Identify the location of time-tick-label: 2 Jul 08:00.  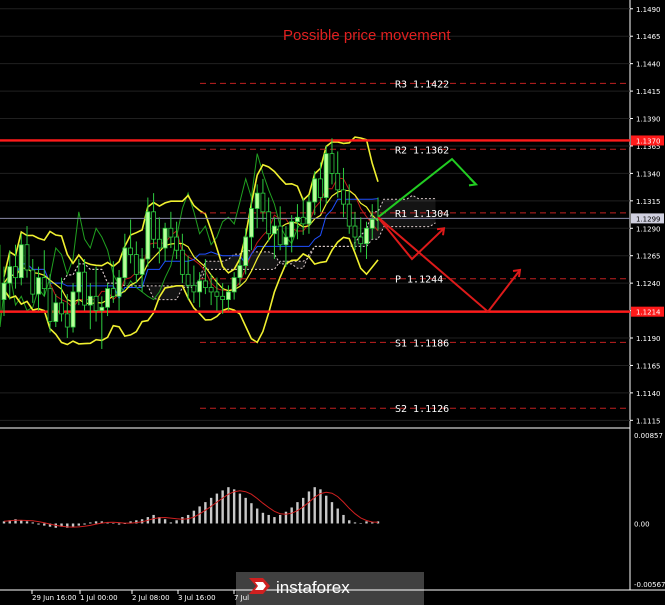
(151, 598).